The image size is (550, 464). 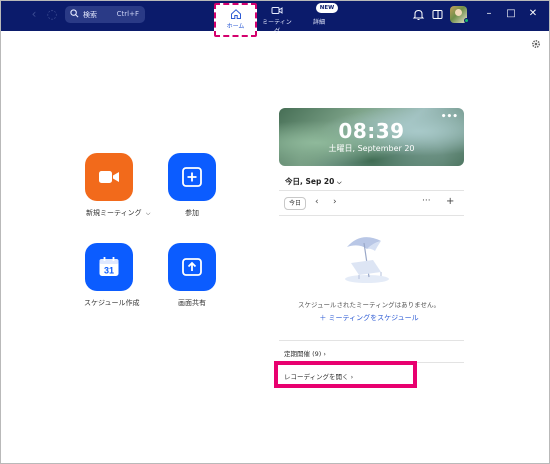 What do you see at coordinates (335, 202) in the screenshot?
I see `next-day-icon: ›` at bounding box center [335, 202].